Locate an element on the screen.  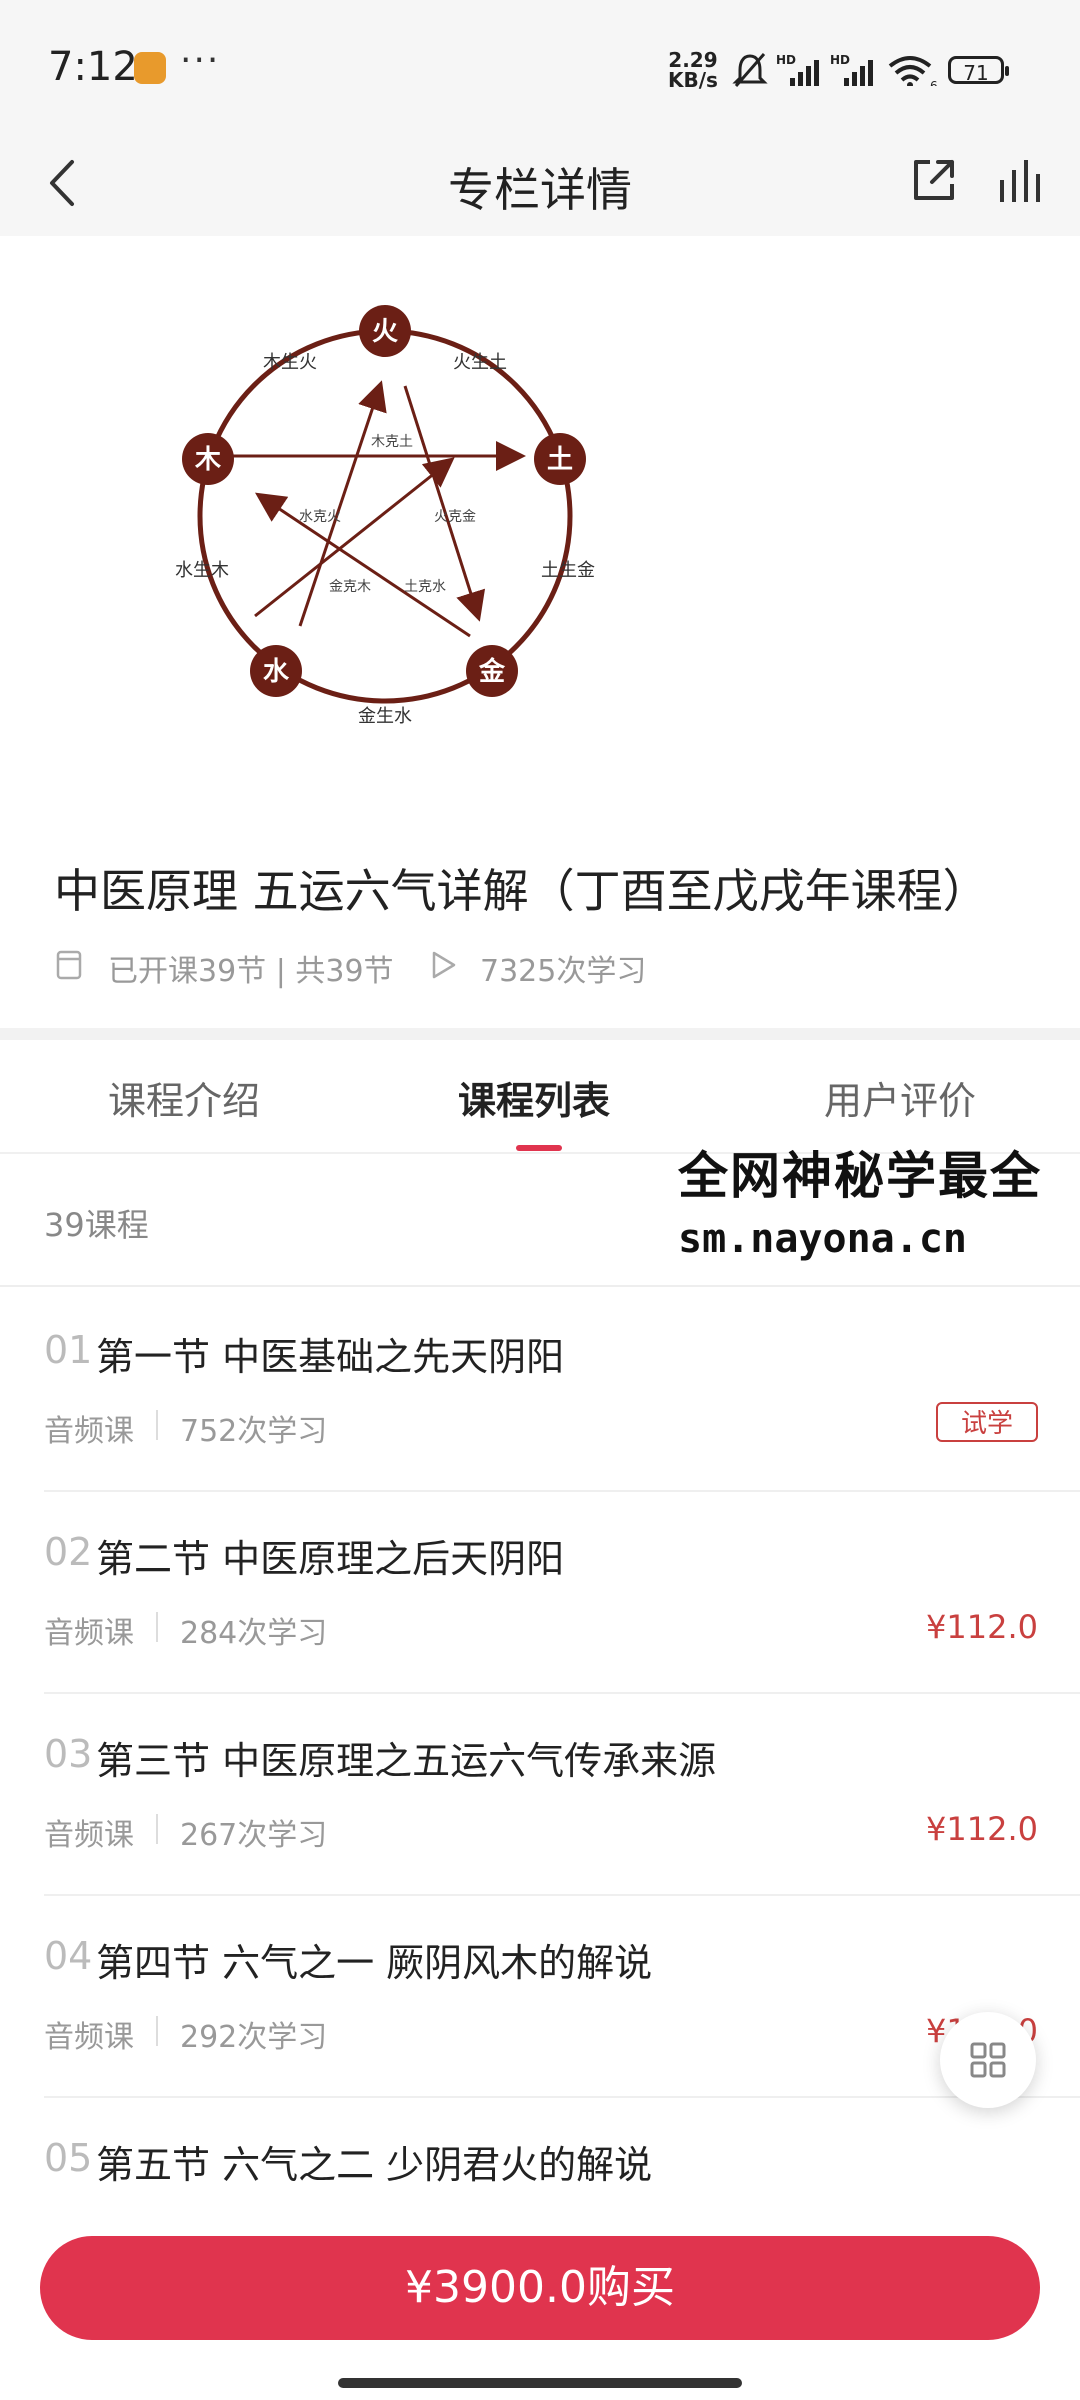
svg-text: 水 is located at coordinates (276, 672).